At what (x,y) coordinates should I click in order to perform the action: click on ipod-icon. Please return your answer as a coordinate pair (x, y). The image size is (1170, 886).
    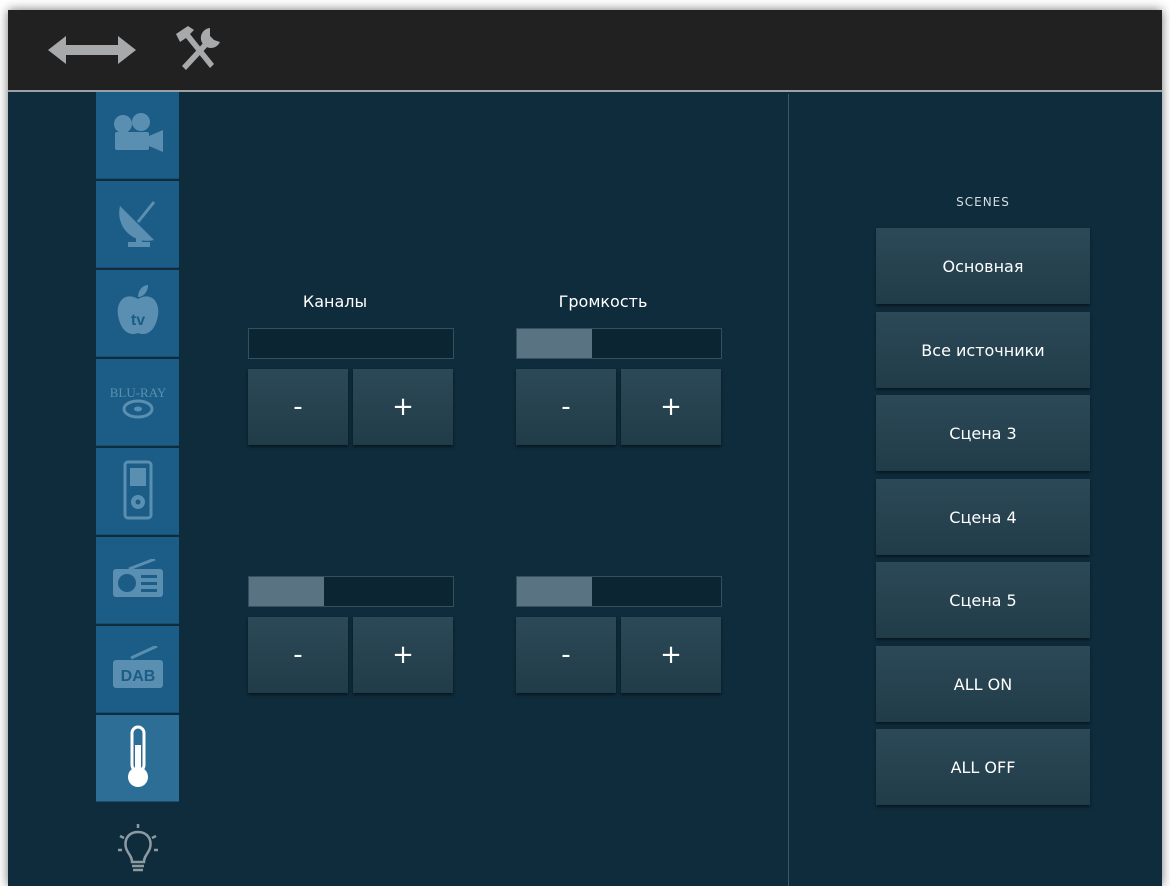
    Looking at the image, I should click on (138, 492).